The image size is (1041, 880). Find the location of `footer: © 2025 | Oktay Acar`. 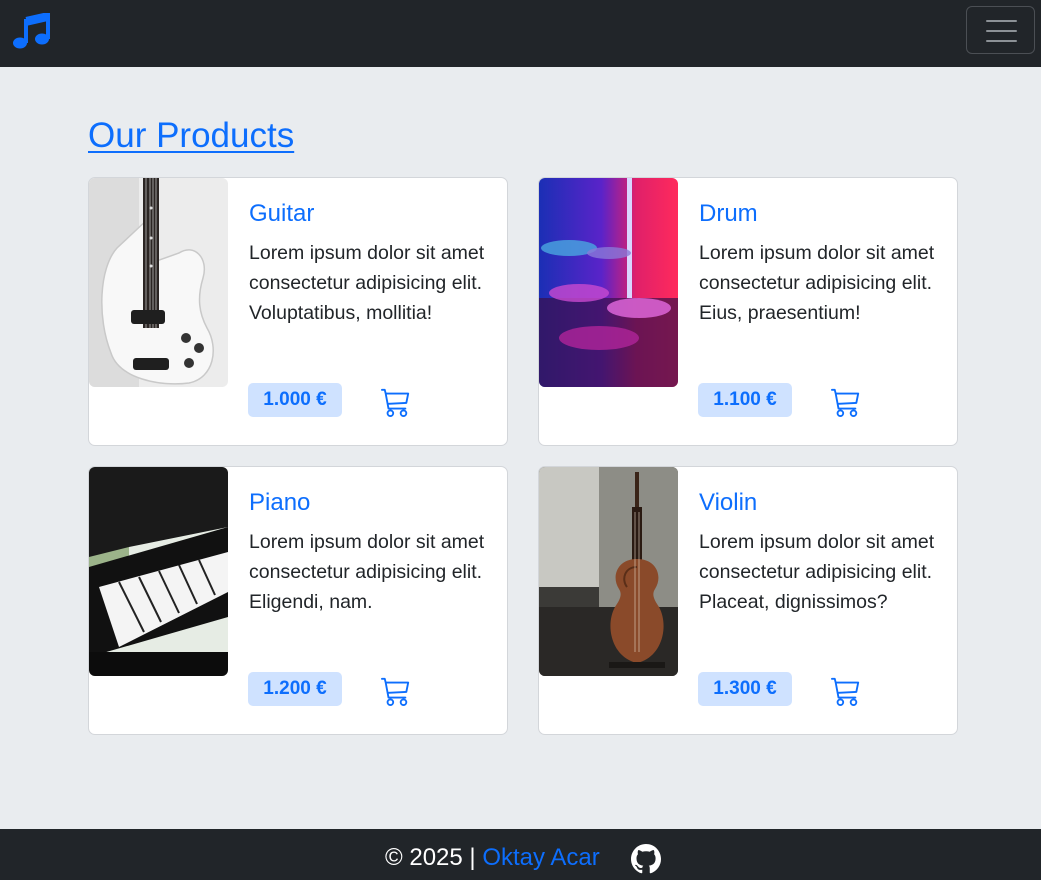

footer: © 2025 | Oktay Acar is located at coordinates (520, 854).